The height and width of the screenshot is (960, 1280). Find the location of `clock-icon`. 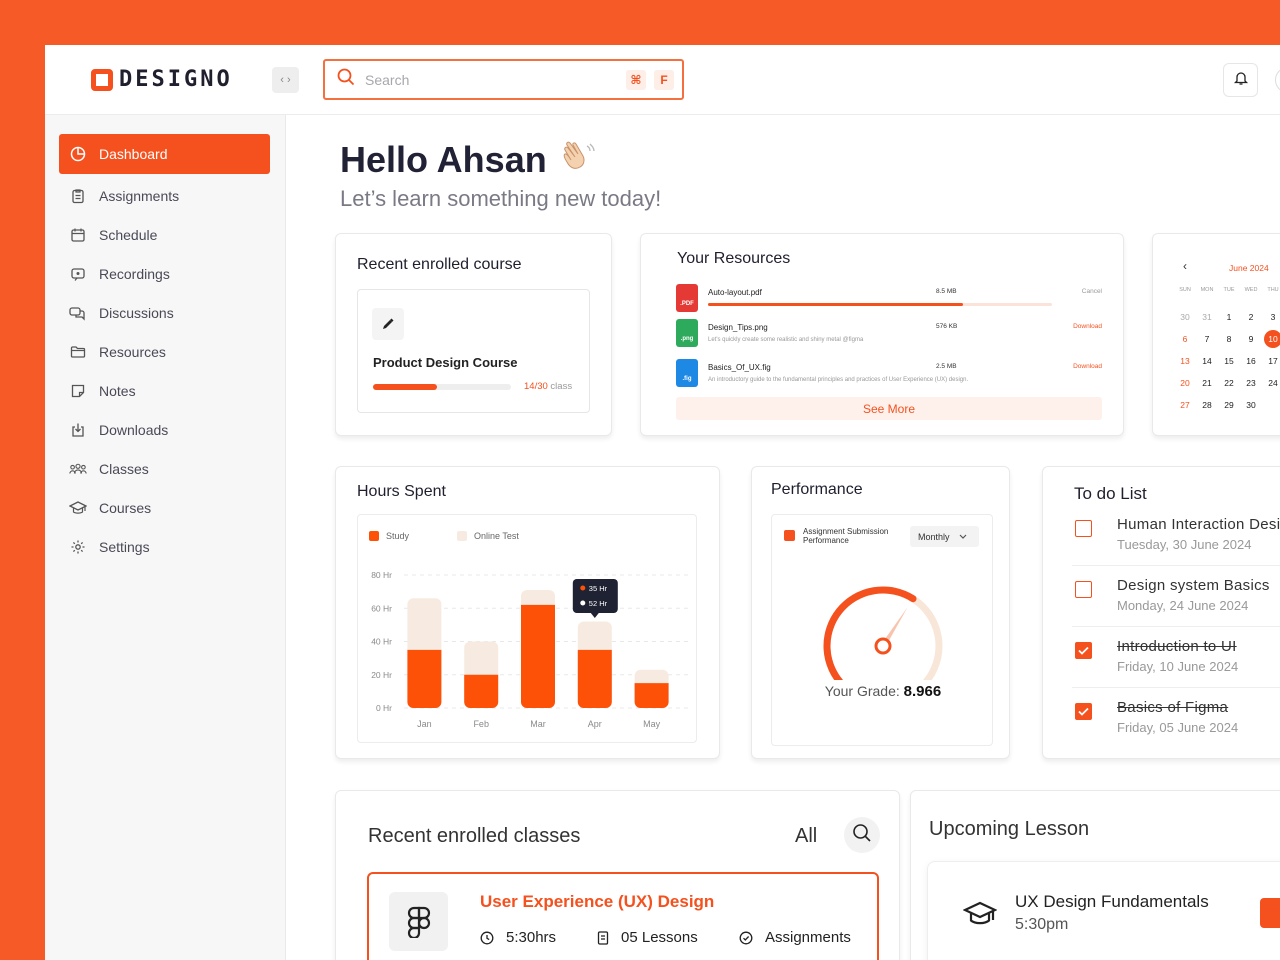

clock-icon is located at coordinates (487, 938).